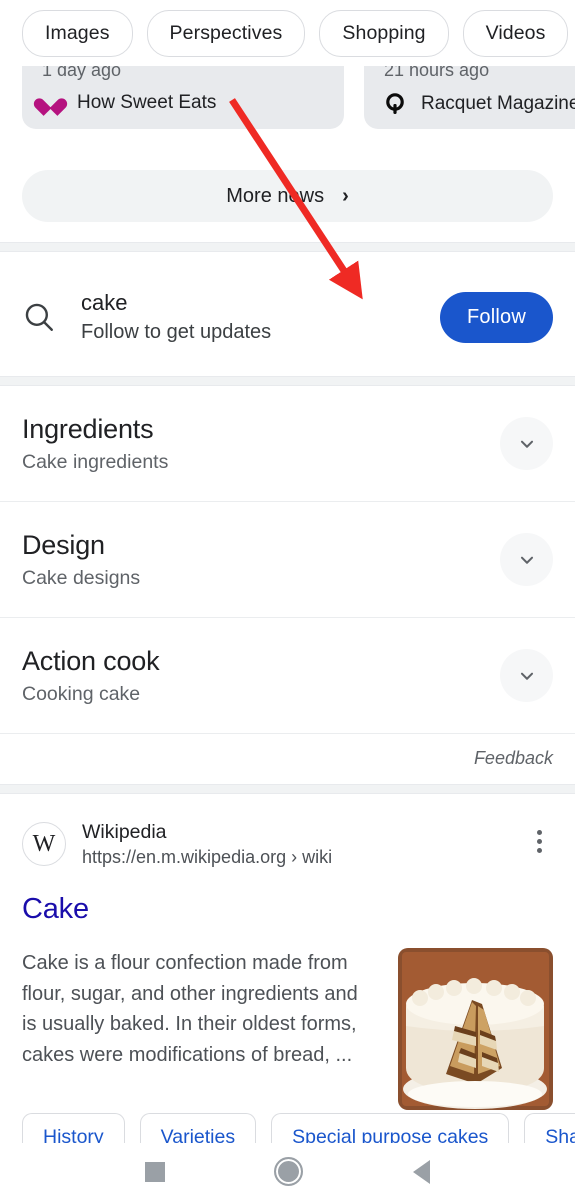  What do you see at coordinates (422, 1171) in the screenshot?
I see `triangle-back-icon` at bounding box center [422, 1171].